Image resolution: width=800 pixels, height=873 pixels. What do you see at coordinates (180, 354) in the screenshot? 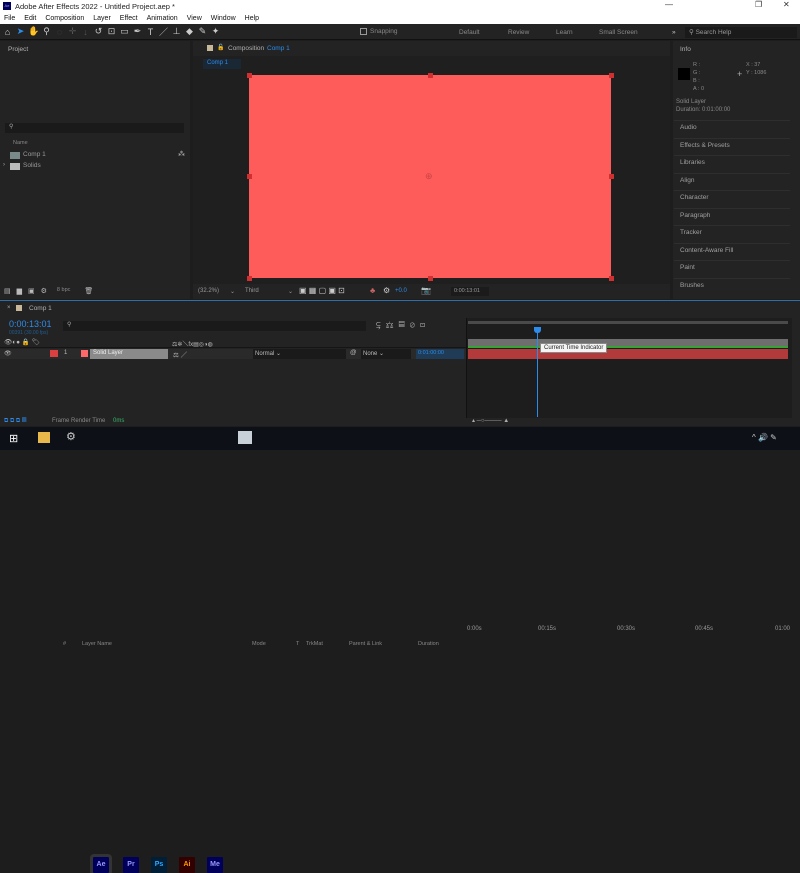
I see `shy-switch-icon: ⚖ ／` at bounding box center [180, 354].